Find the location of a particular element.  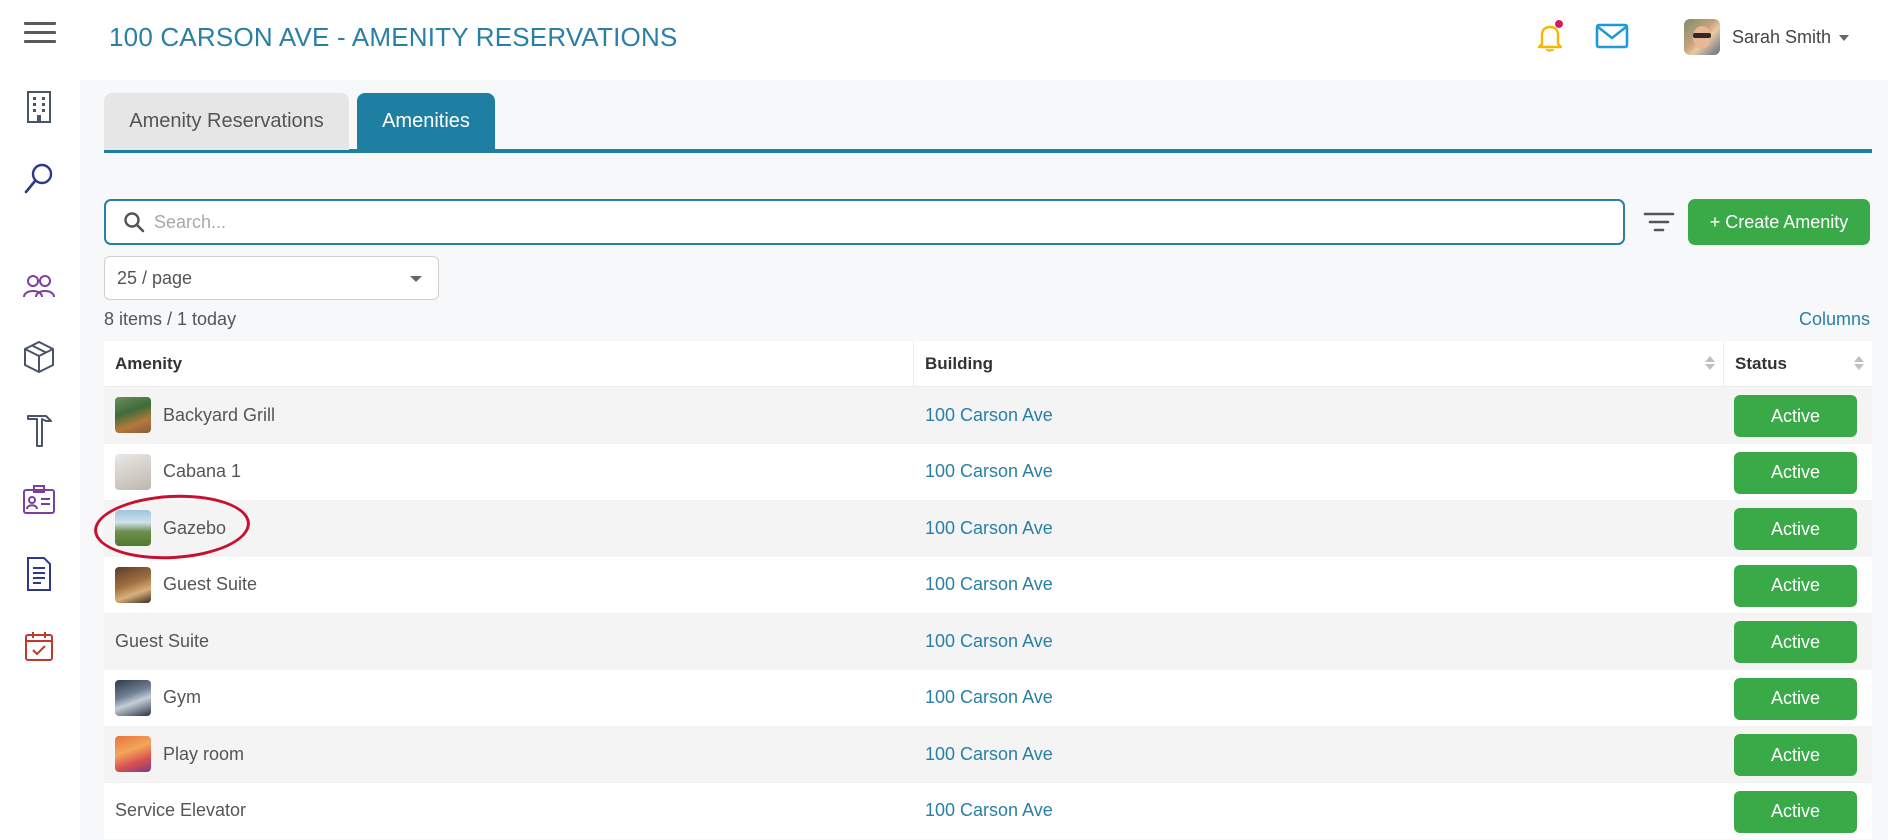

table-row: Gym 100 Carson Ave Active is located at coordinates (988, 698).